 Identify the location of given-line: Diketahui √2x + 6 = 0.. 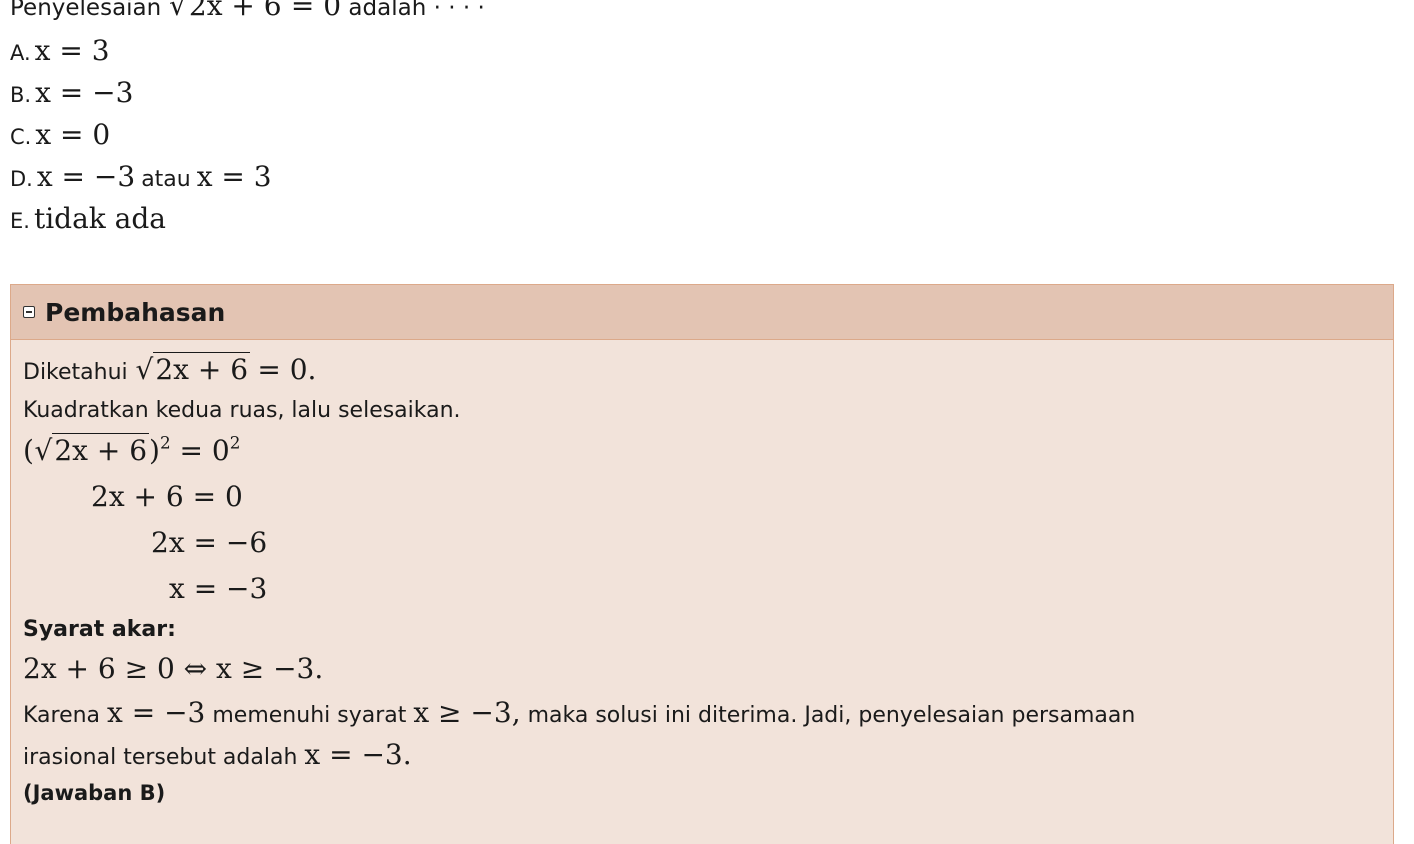
(702, 368).